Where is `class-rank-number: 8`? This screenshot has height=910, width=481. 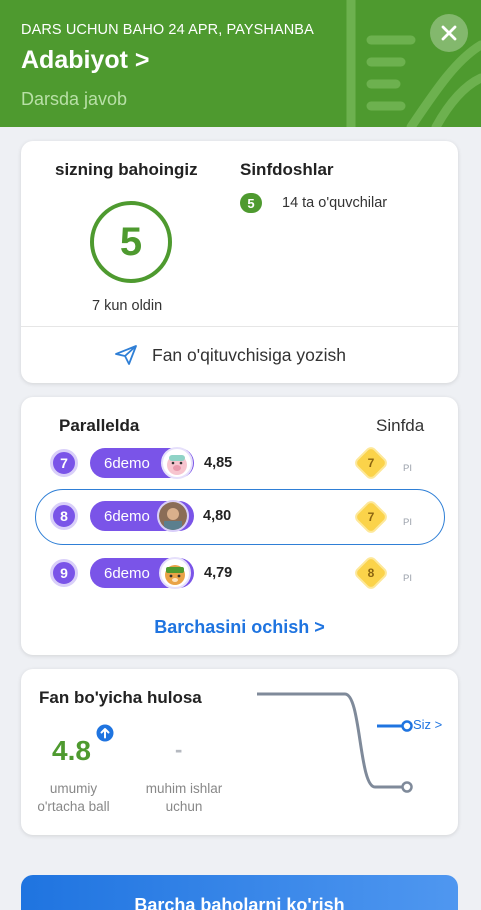
class-rank-number: 8 is located at coordinates (371, 573).